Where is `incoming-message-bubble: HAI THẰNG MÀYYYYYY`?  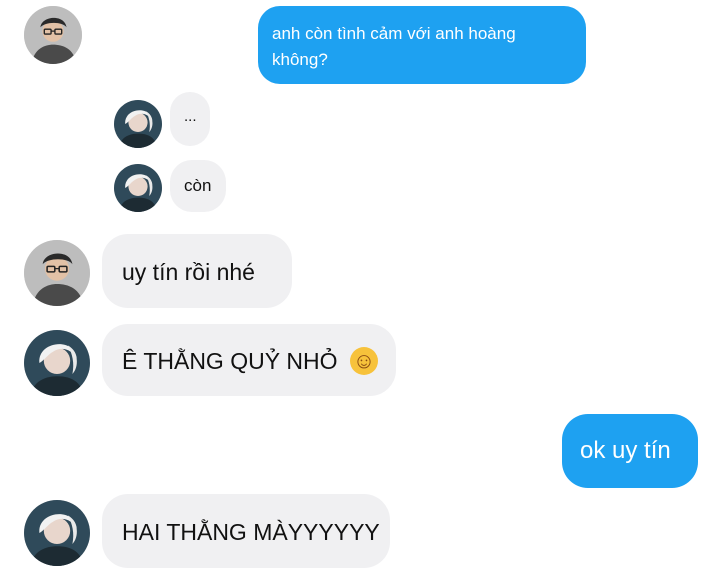 incoming-message-bubble: HAI THẰNG MÀYYYYYY is located at coordinates (246, 531).